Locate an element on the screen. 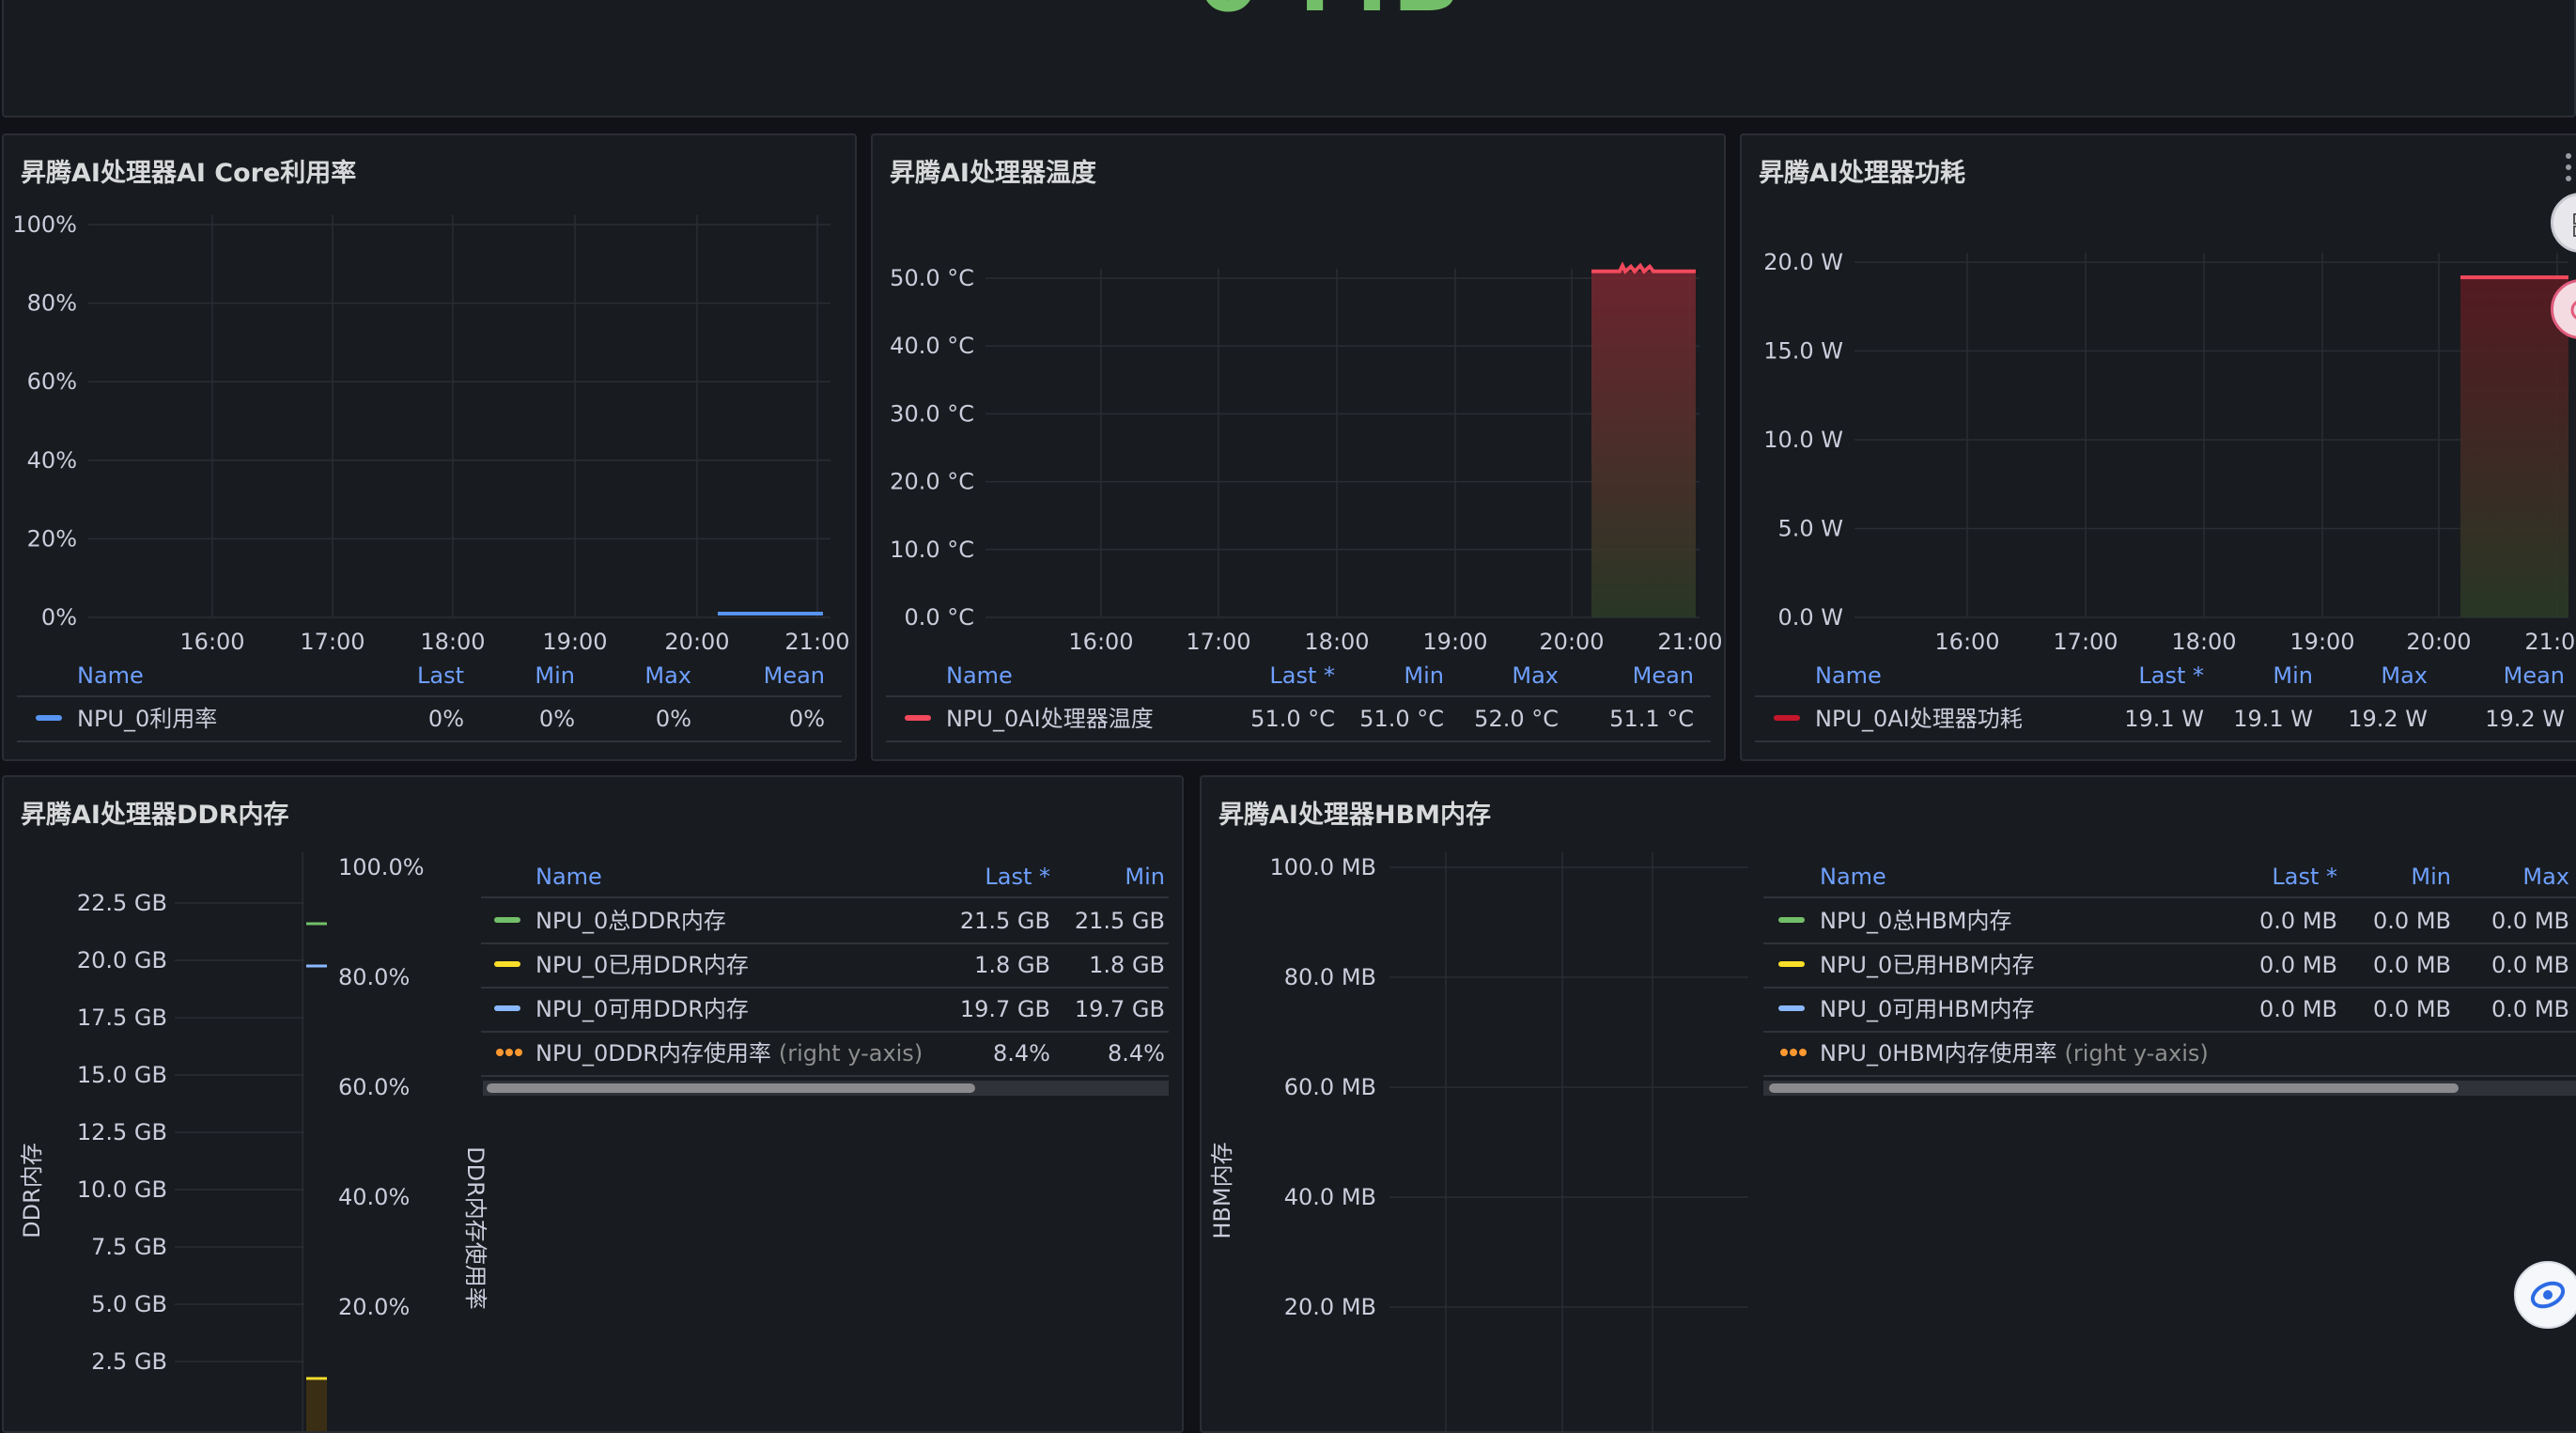 The width and height of the screenshot is (2576, 1433). y-tick-label: 0% is located at coordinates (59, 617).